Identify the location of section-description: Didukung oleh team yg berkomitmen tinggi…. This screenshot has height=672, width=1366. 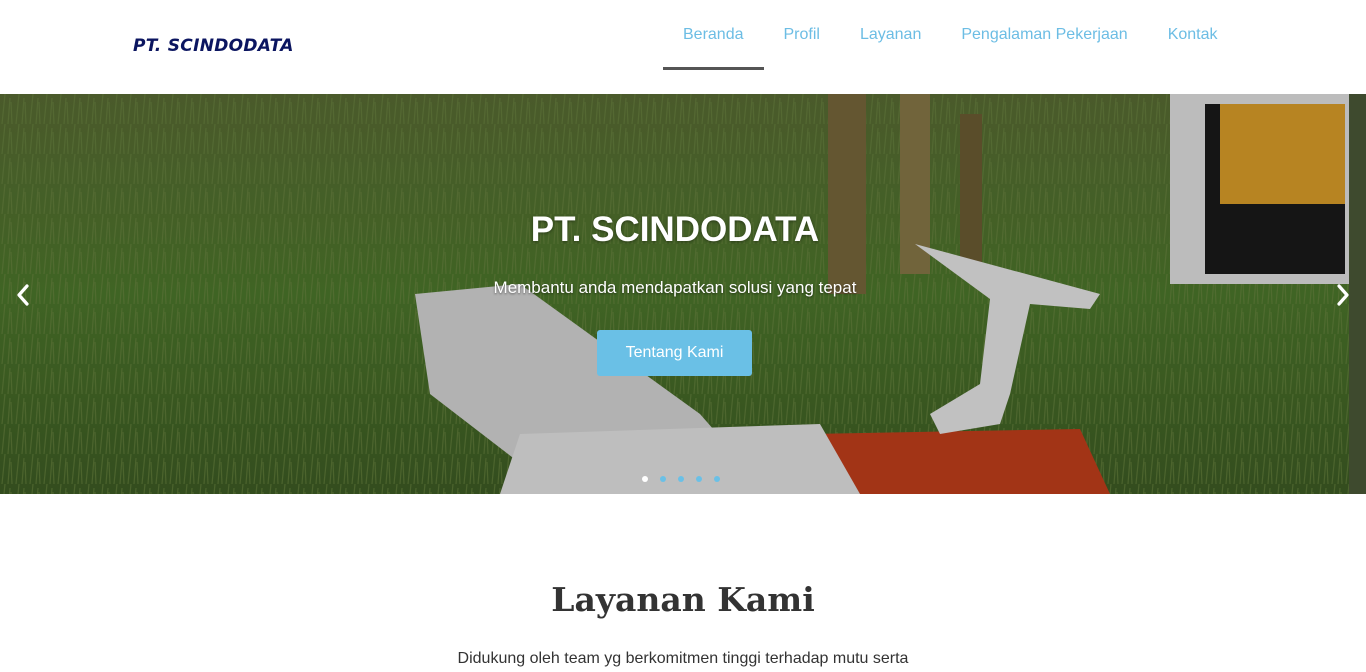
(683, 658).